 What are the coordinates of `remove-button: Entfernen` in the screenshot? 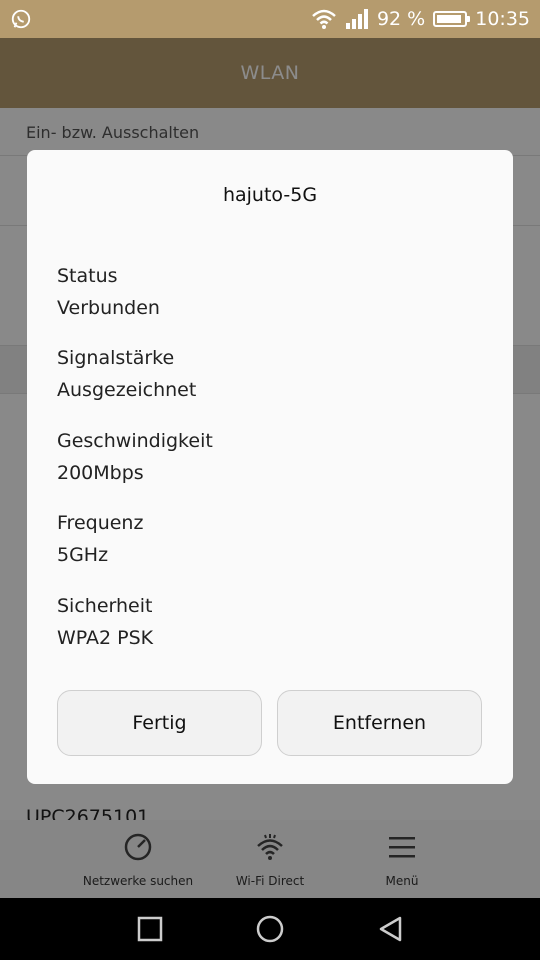 It's located at (379, 723).